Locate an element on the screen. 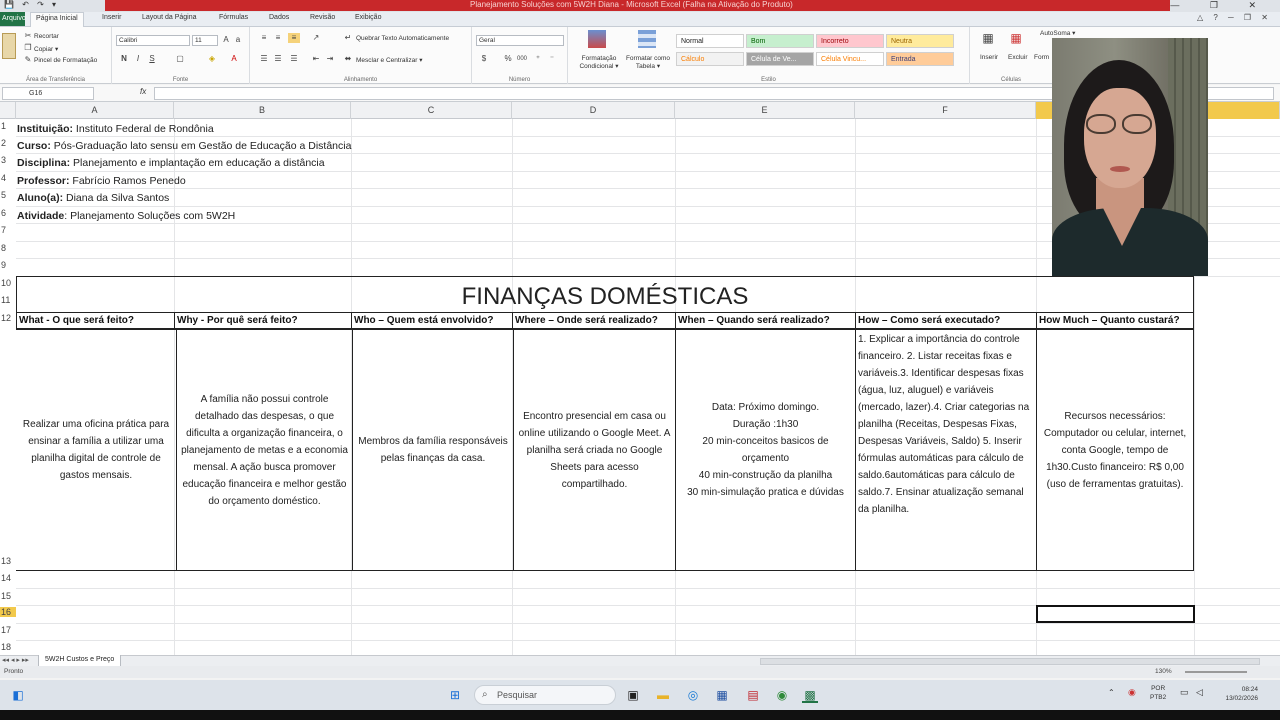 The image size is (1280, 720). column-header-c: C is located at coordinates (431, 110).